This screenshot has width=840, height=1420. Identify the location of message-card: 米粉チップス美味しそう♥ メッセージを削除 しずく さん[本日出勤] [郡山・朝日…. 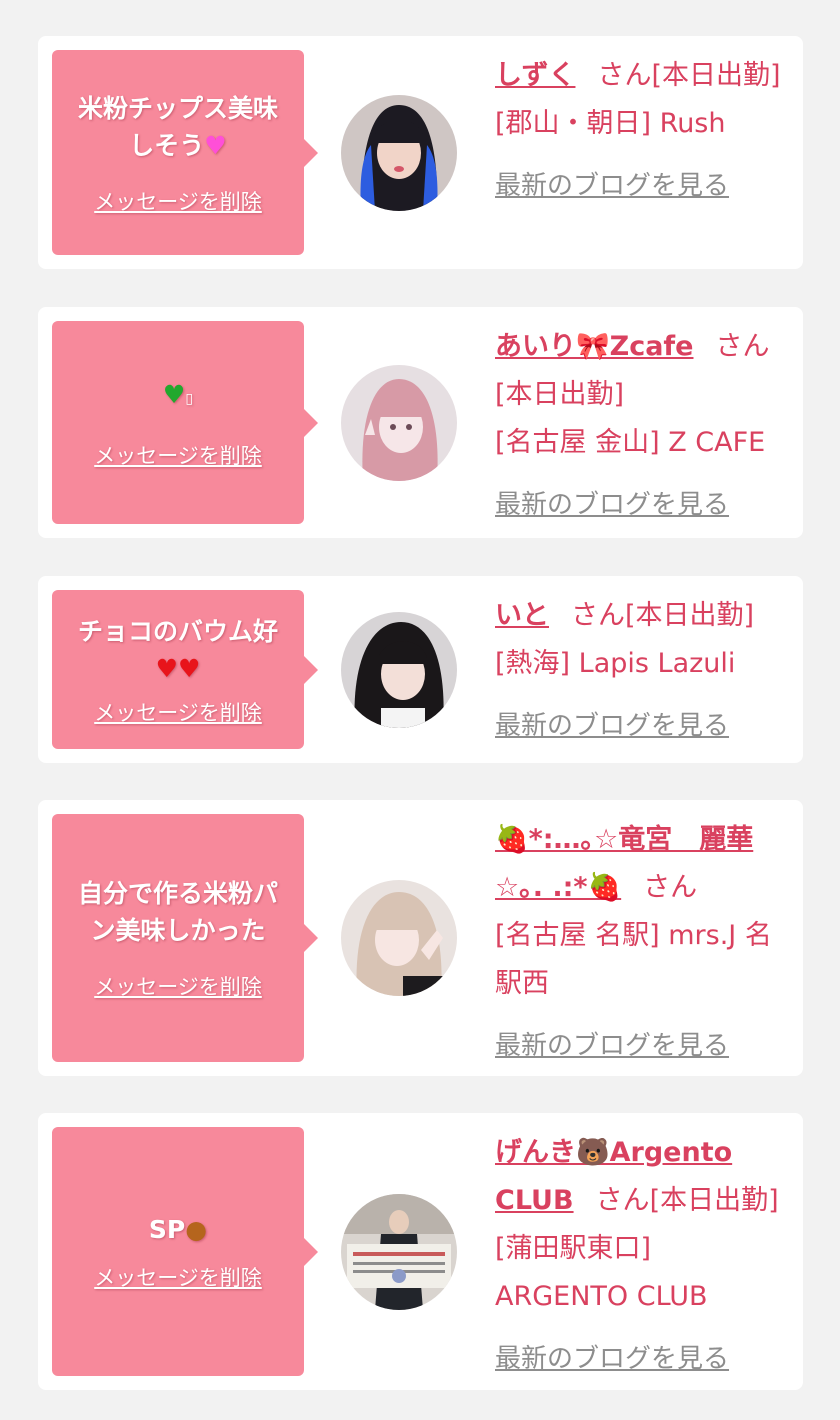
(420, 152).